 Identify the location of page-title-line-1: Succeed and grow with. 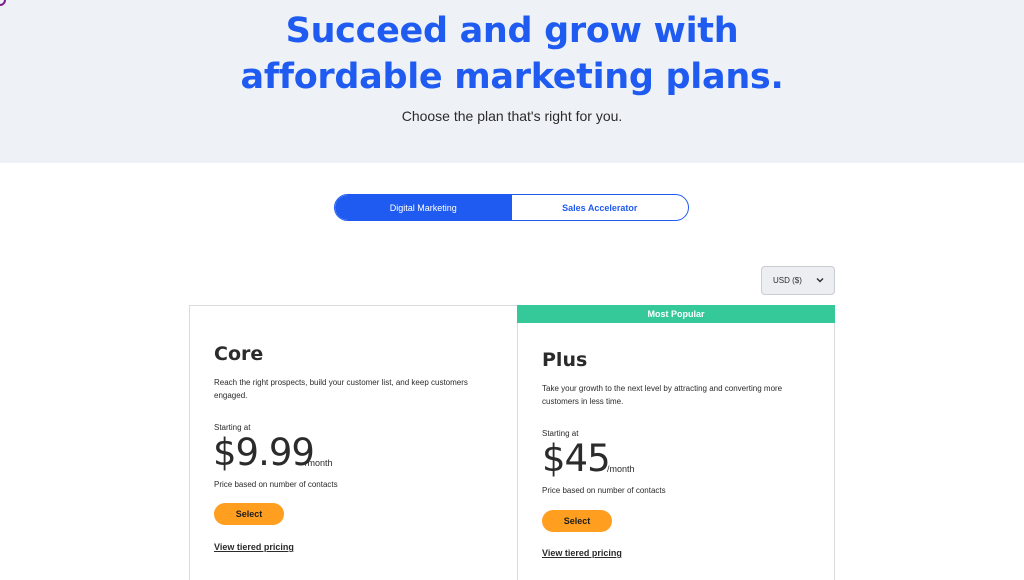
(512, 31).